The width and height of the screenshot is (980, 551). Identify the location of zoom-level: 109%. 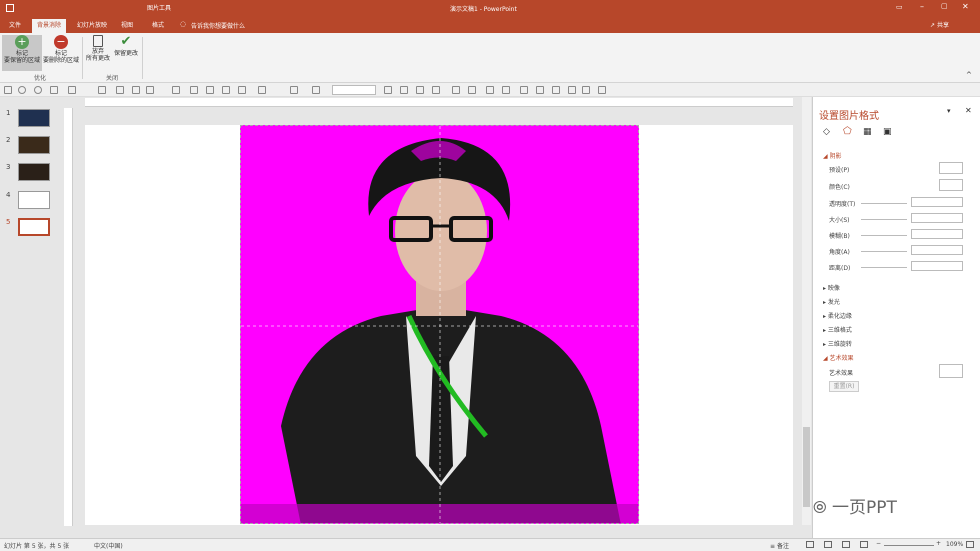
(954, 544).